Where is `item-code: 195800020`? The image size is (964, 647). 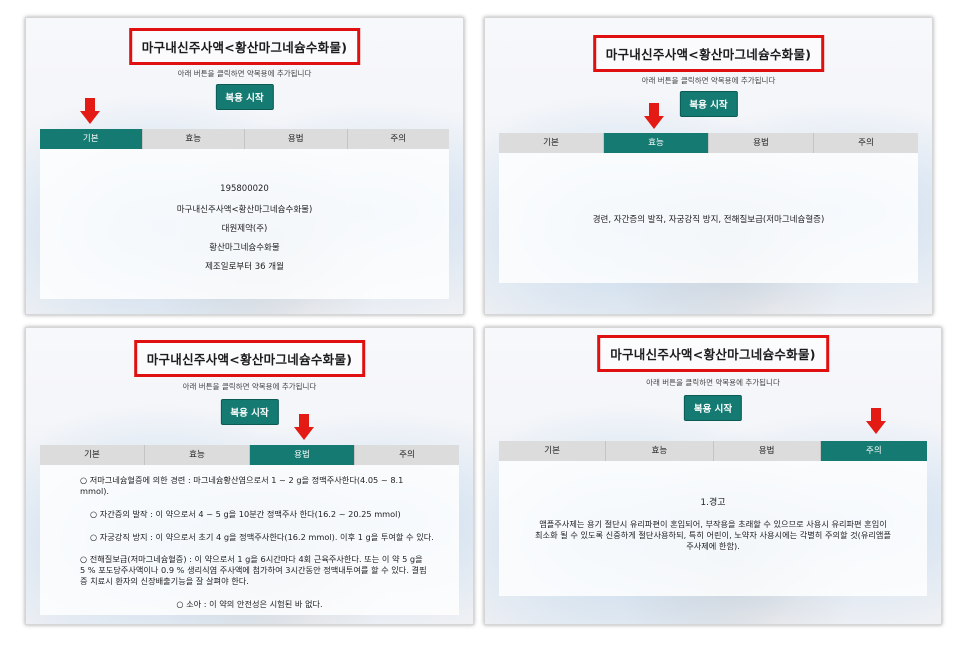 item-code: 195800020 is located at coordinates (244, 189).